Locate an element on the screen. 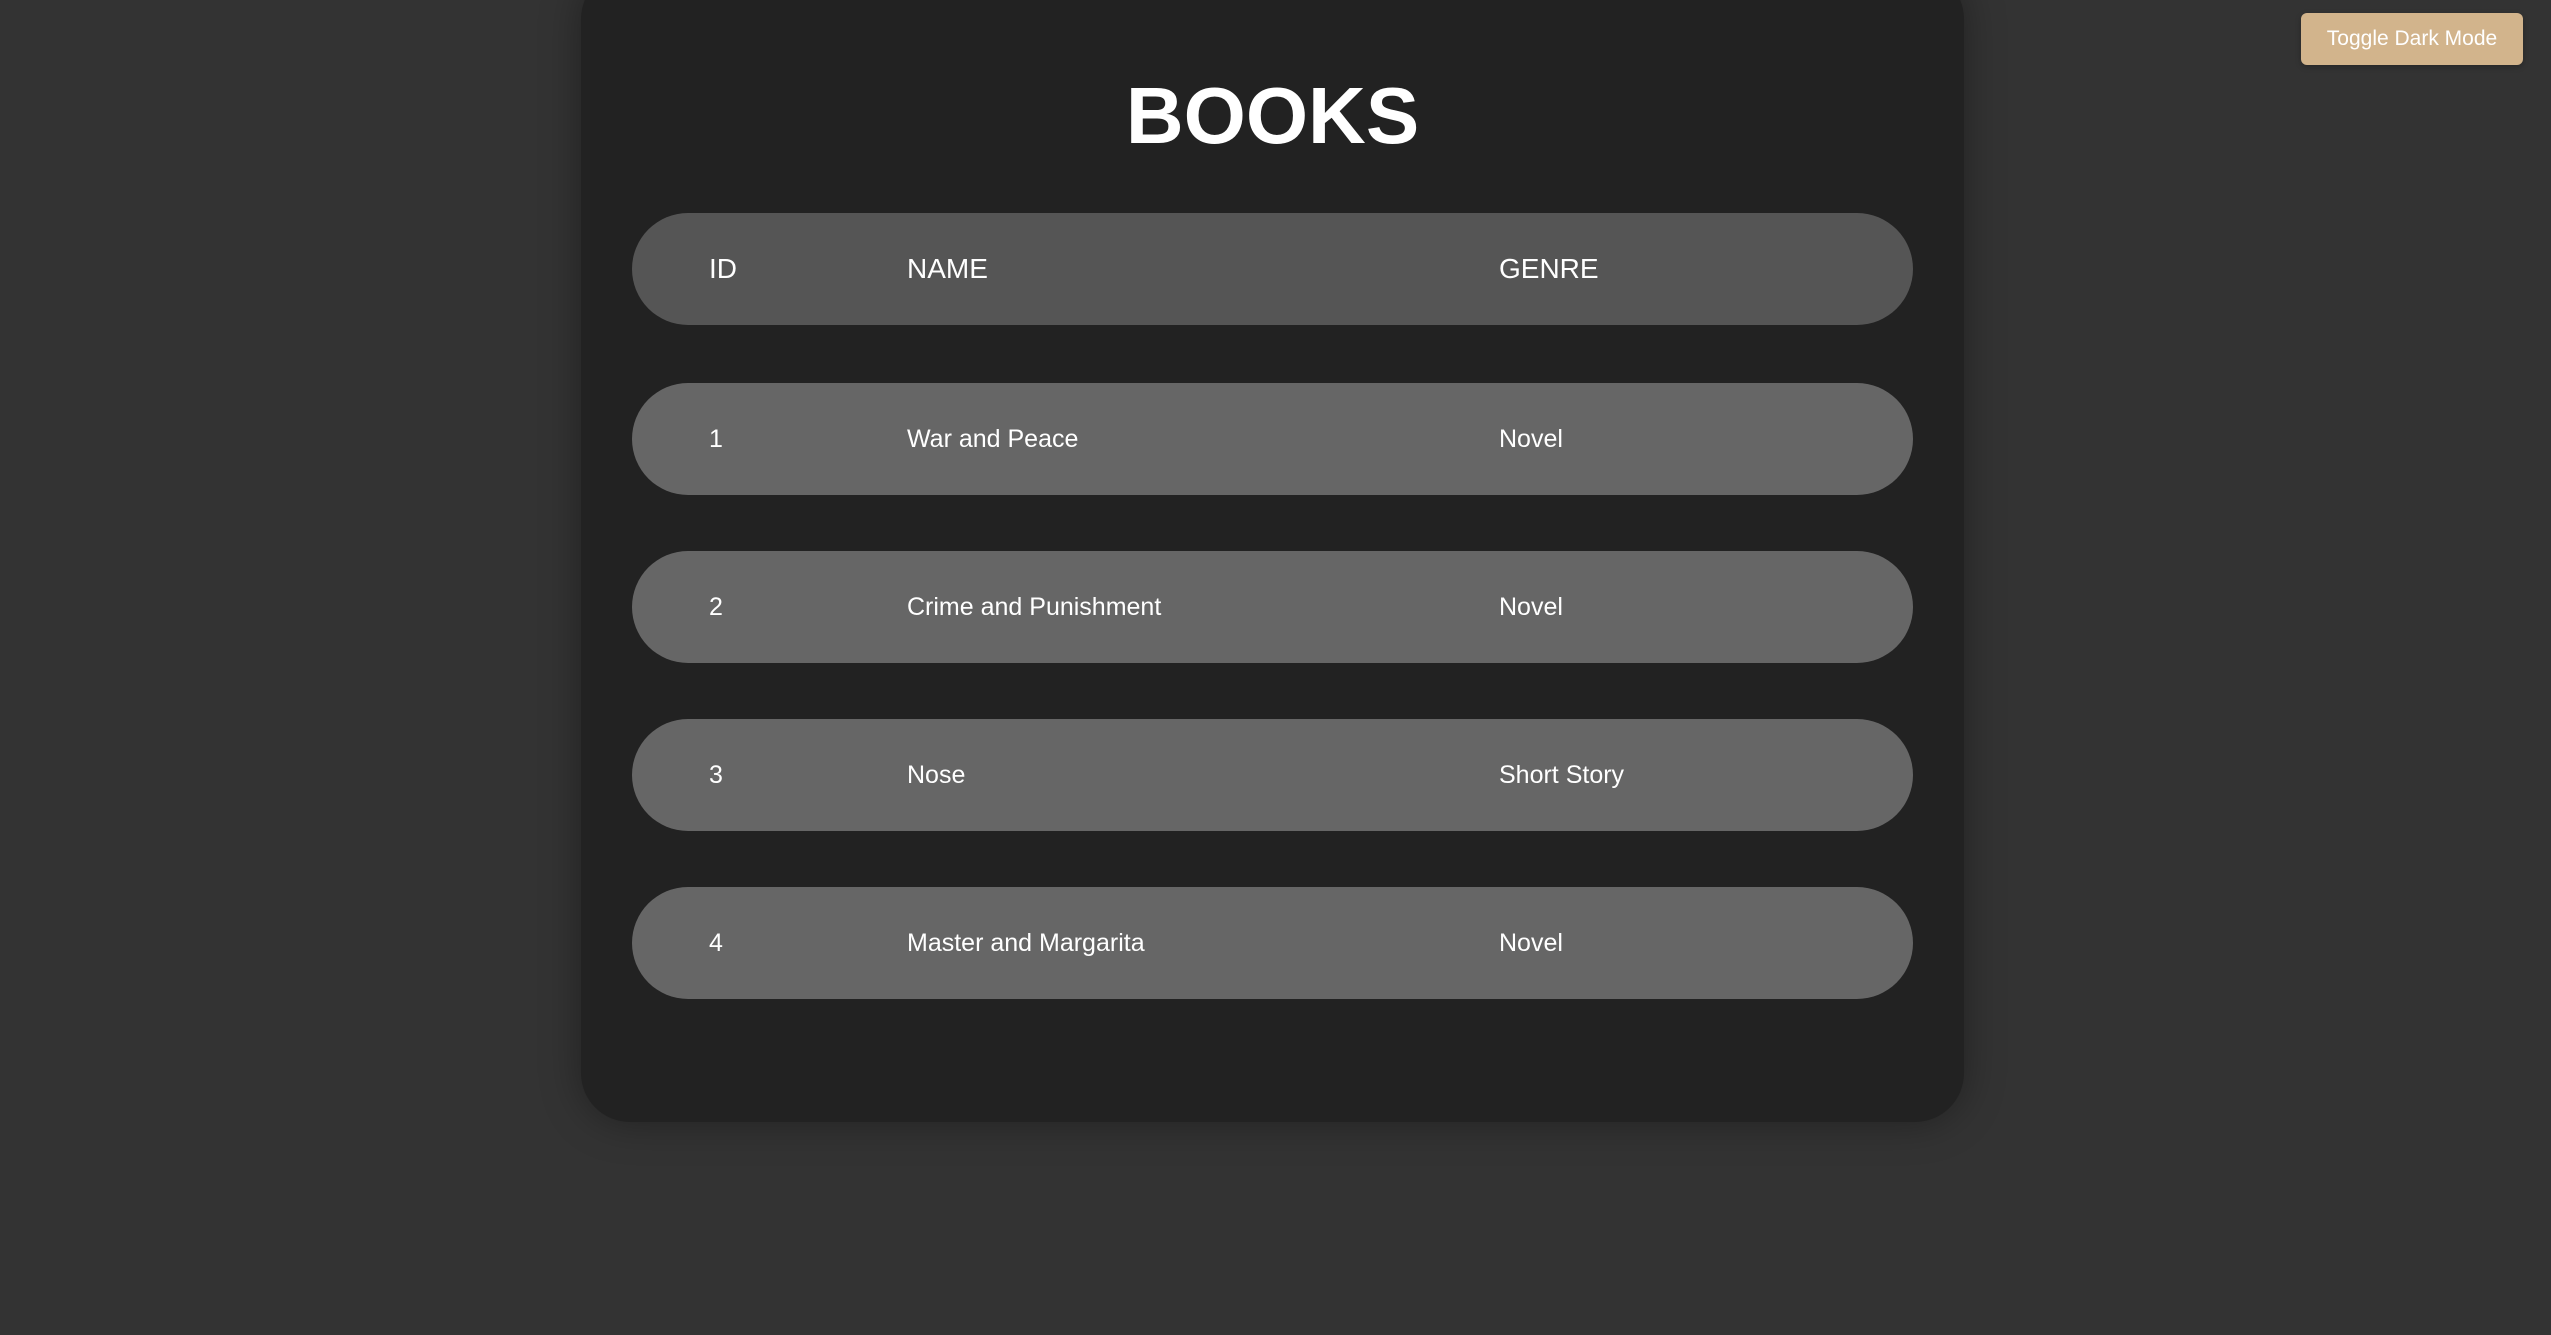  toggle-dark-mode-button: Toggle Dark Mode is located at coordinates (2412, 39).